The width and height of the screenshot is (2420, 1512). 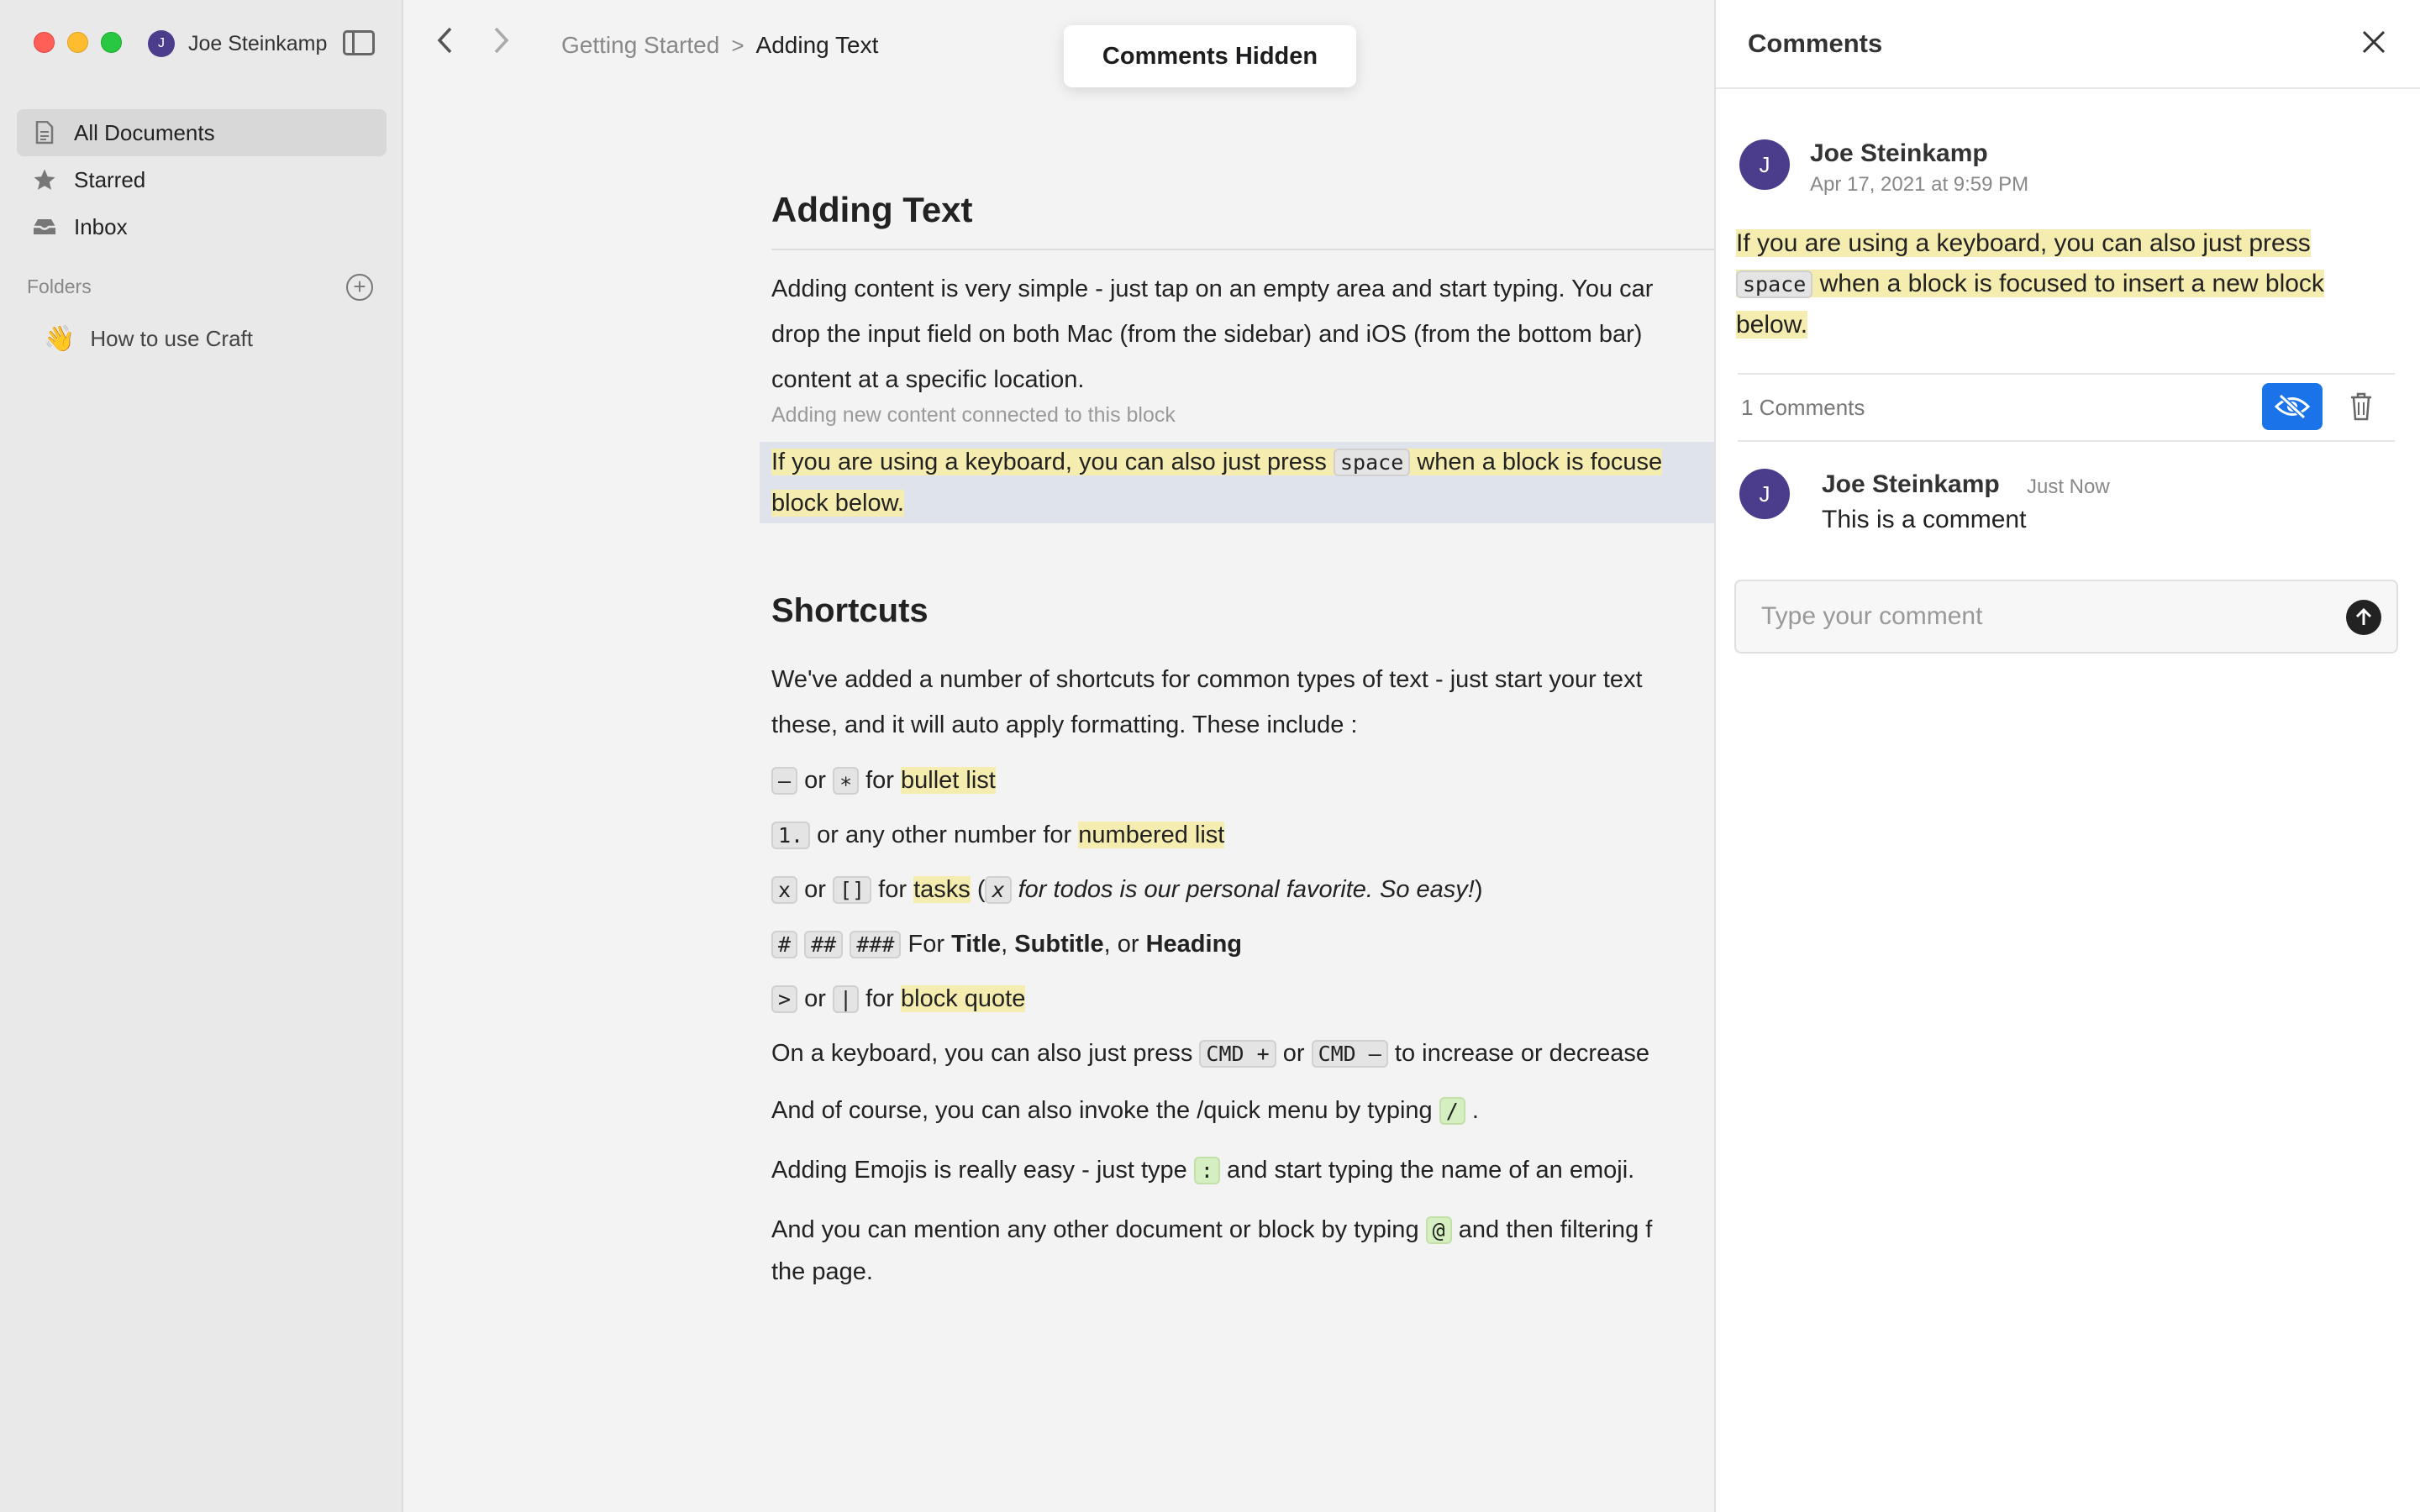 I want to click on comments-header: Comments, so click(x=2068, y=44).